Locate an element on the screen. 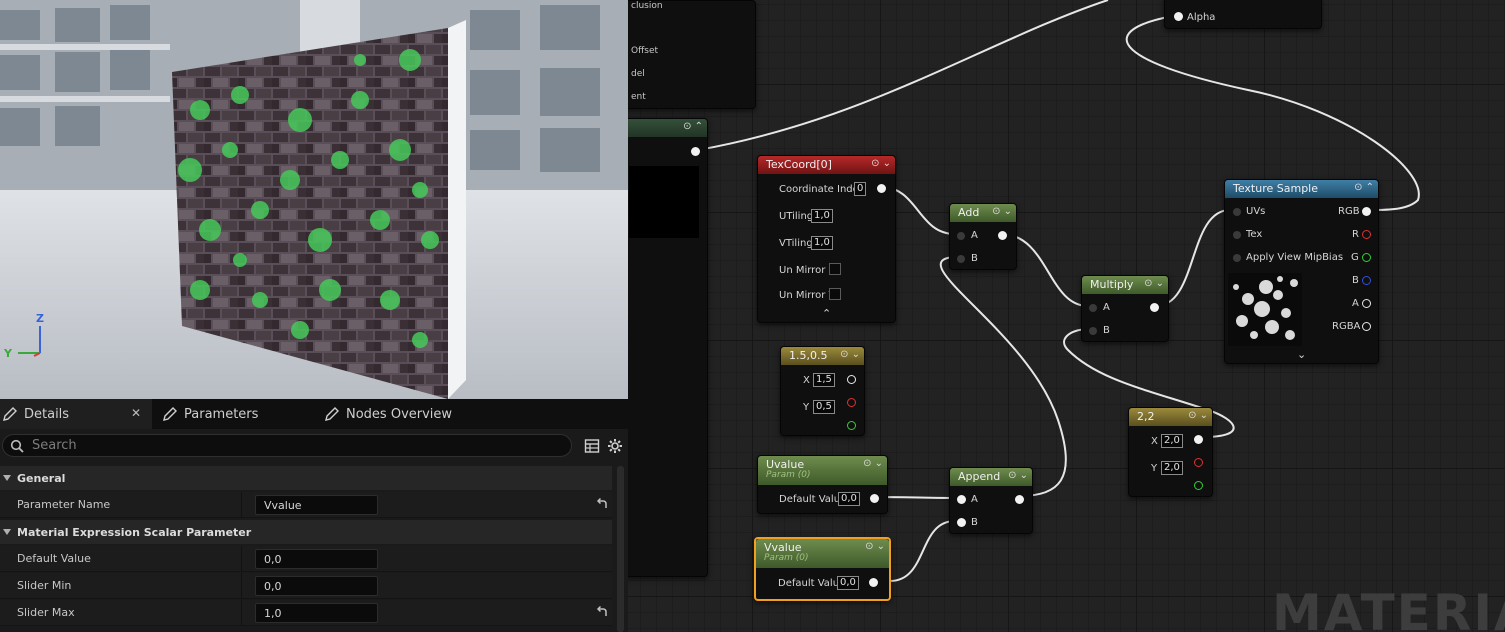  x-field: 2,0 is located at coordinates (1172, 441).